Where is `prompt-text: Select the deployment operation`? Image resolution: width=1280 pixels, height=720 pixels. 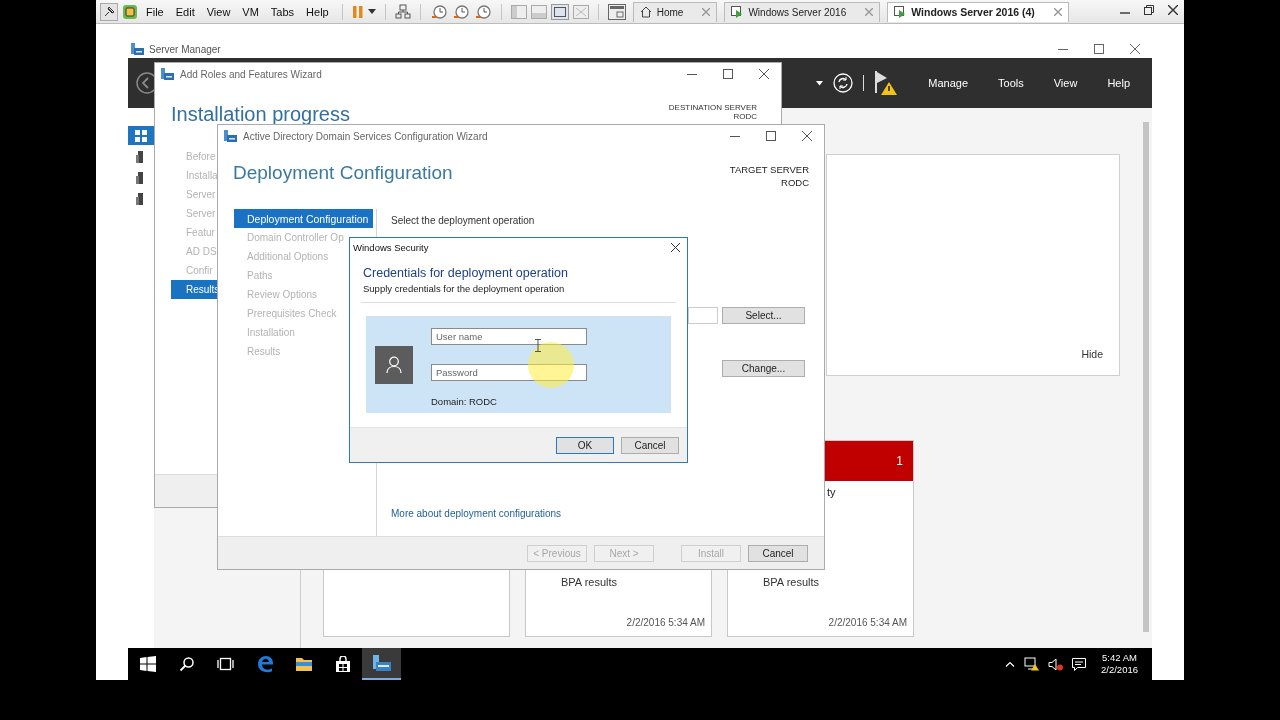
prompt-text: Select the deployment operation is located at coordinates (463, 220).